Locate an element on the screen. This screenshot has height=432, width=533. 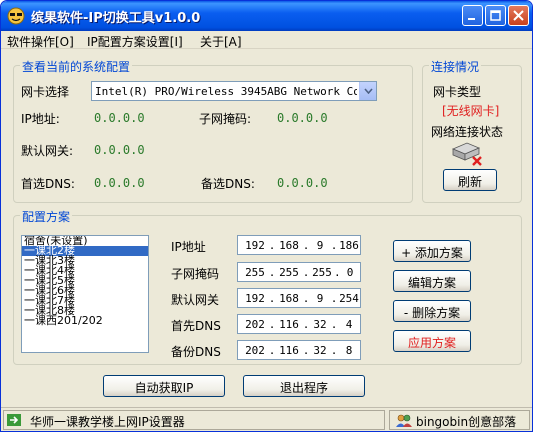
menu-ip-config: IP配置方案设置[I] is located at coordinates (135, 41).